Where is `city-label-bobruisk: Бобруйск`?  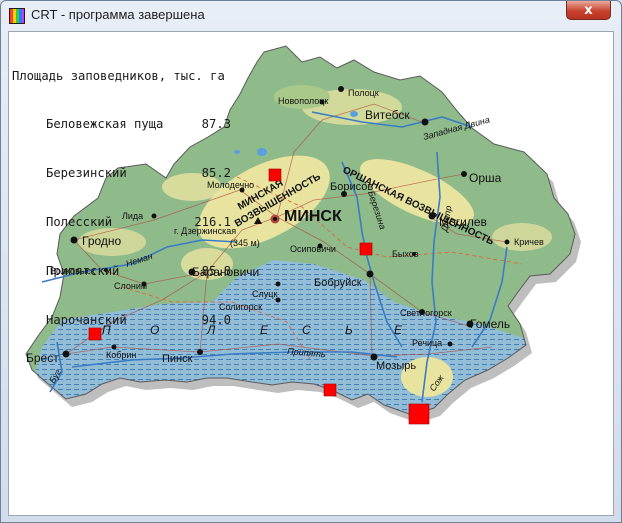 city-label-bobruisk: Бобруйск is located at coordinates (338, 283).